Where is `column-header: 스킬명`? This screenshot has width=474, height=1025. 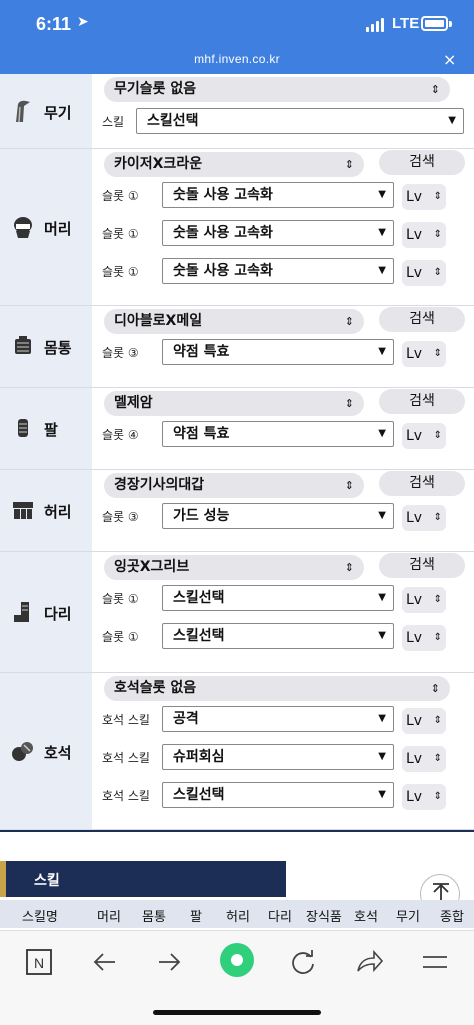
column-header: 스킬명 is located at coordinates (40, 917).